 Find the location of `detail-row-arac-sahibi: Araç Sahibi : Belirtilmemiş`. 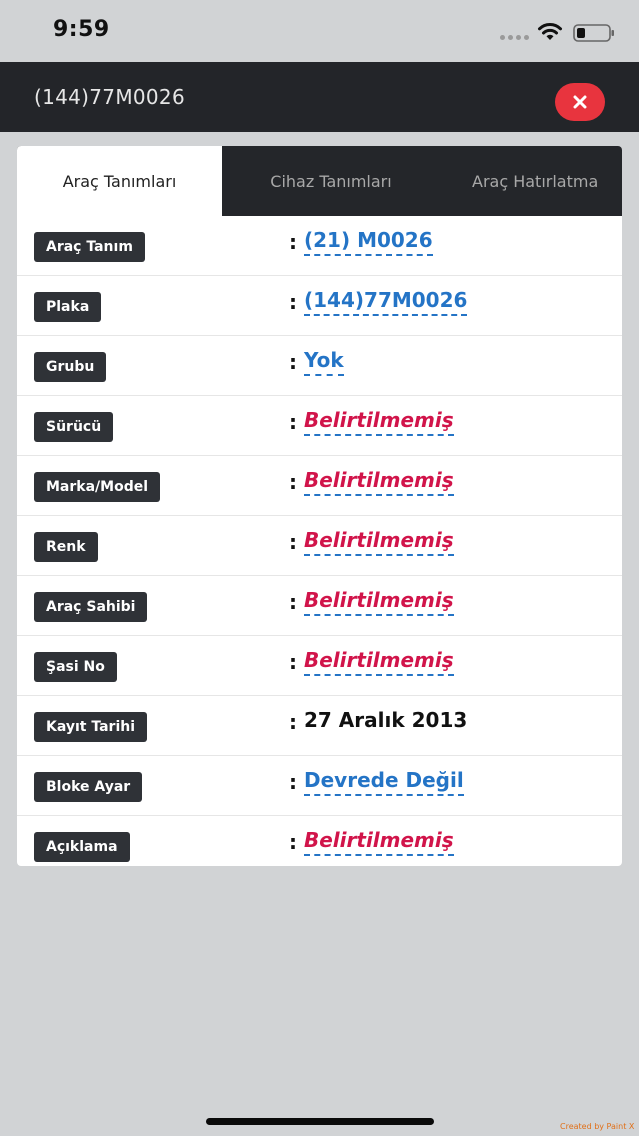

detail-row-arac-sahibi: Araç Sahibi : Belirtilmemiş is located at coordinates (319, 606).